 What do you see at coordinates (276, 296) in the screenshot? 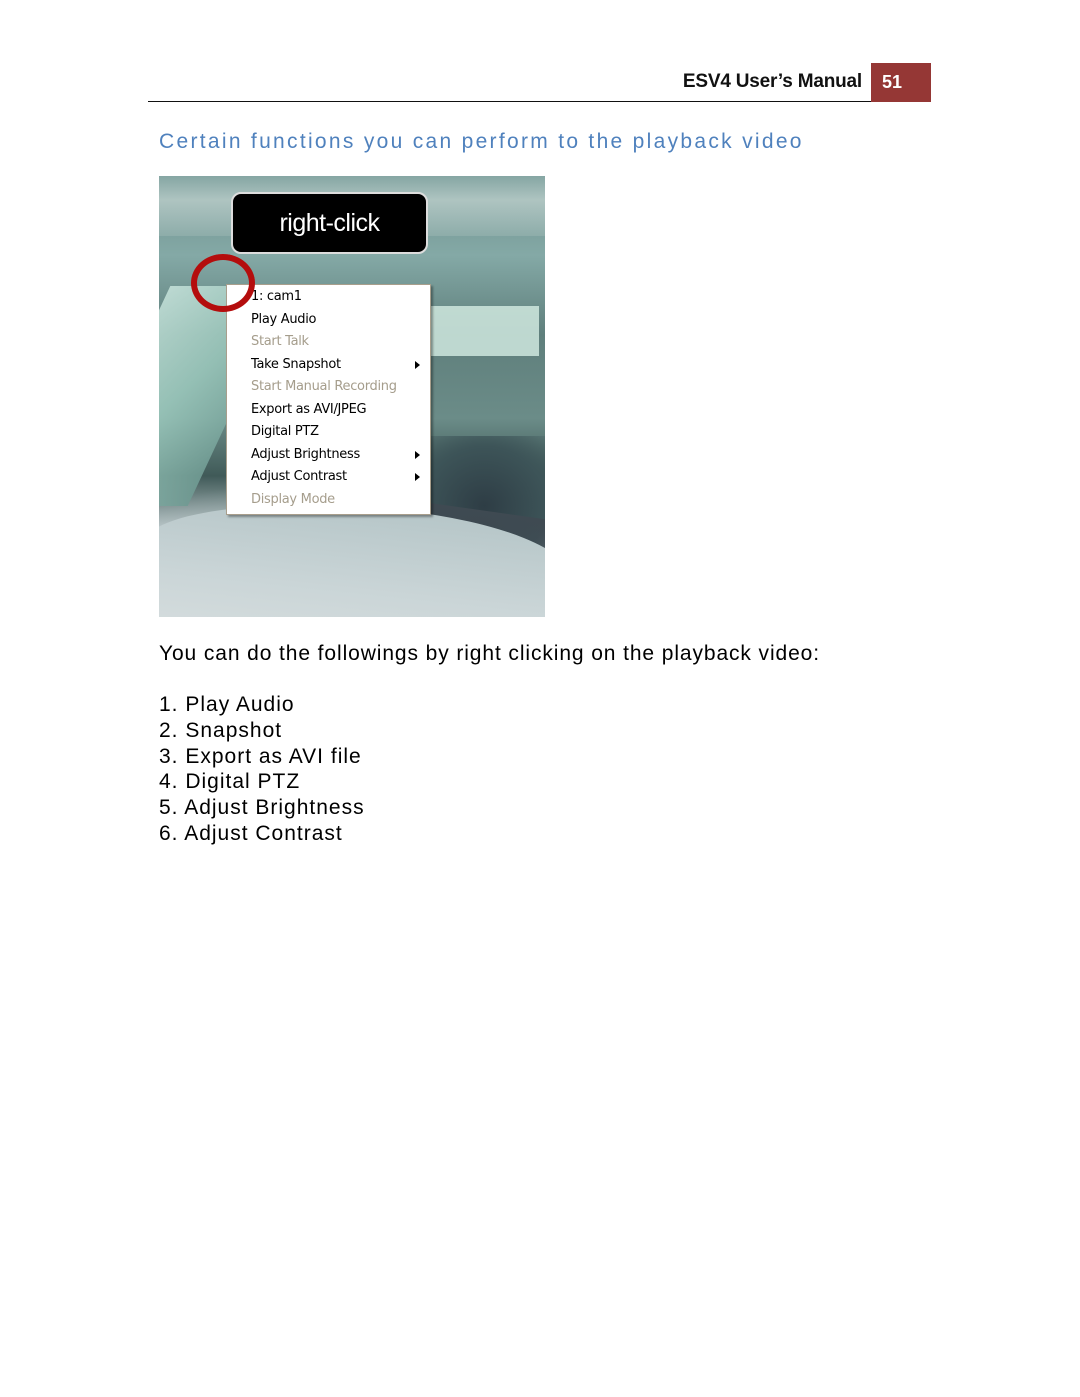
I see `menu-item-label: 1: cam1` at bounding box center [276, 296].